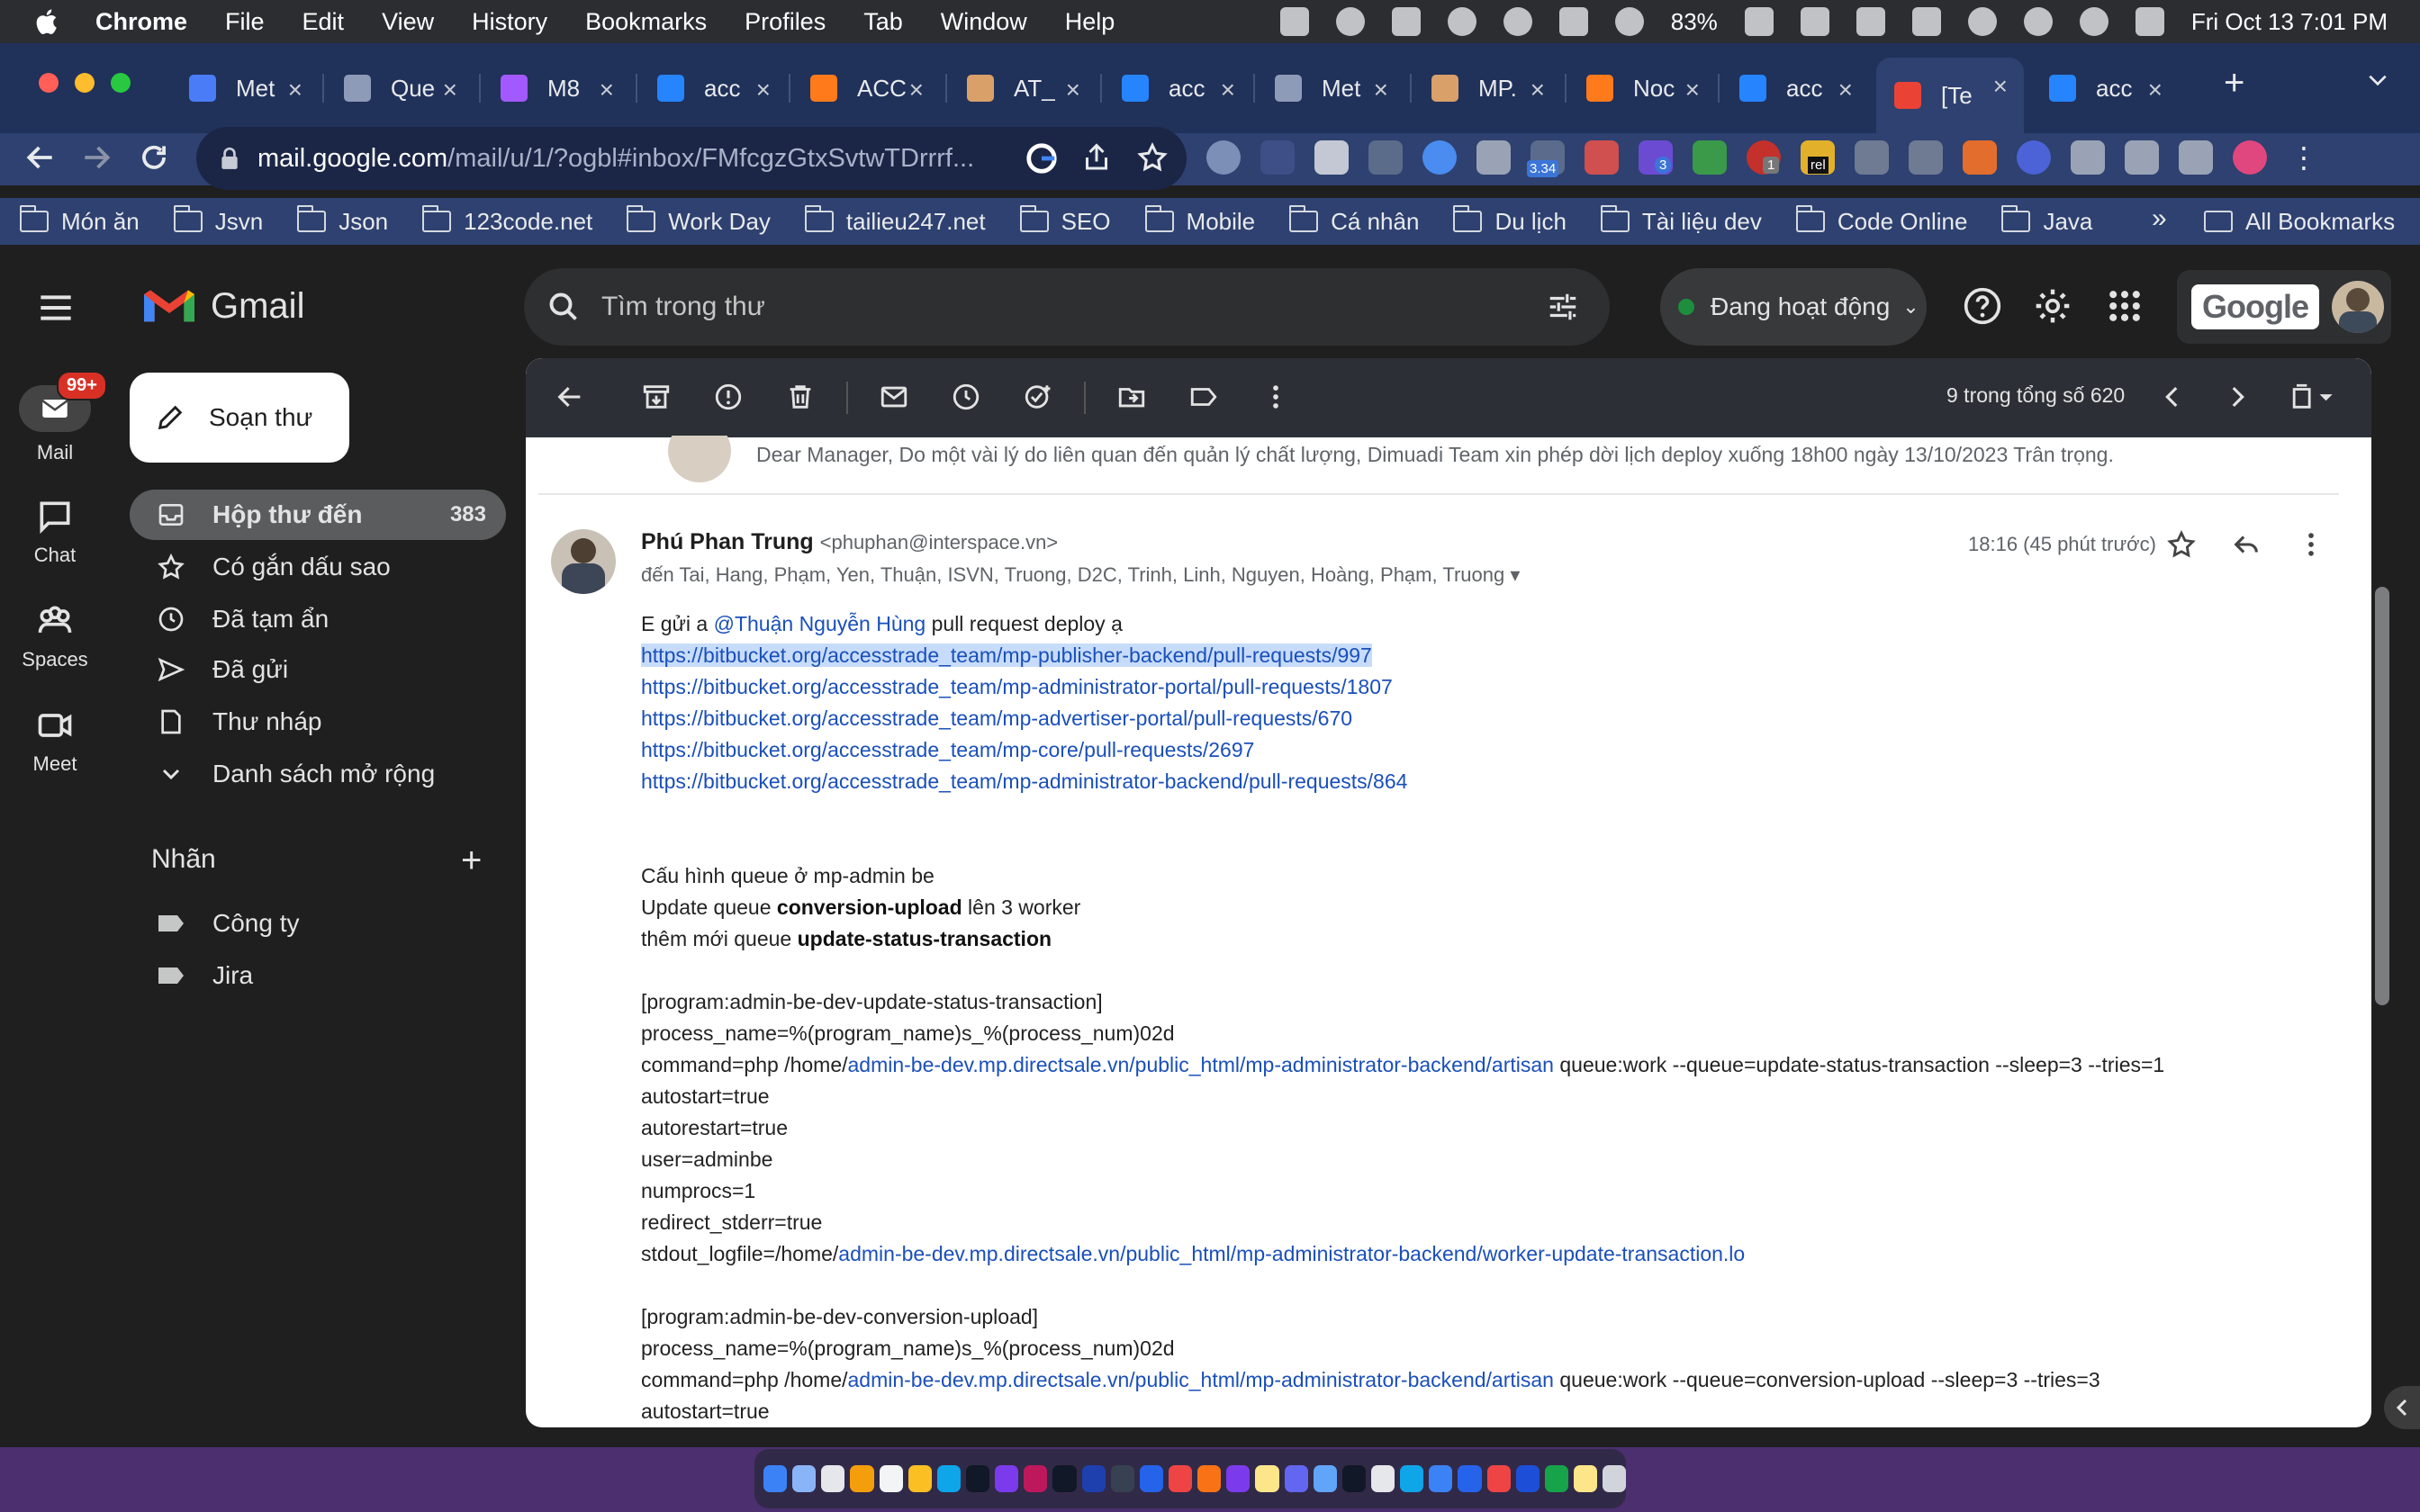 This screenshot has width=2420, height=1512. Describe the element at coordinates (583, 561) in the screenshot. I see `sender-avatar` at that location.